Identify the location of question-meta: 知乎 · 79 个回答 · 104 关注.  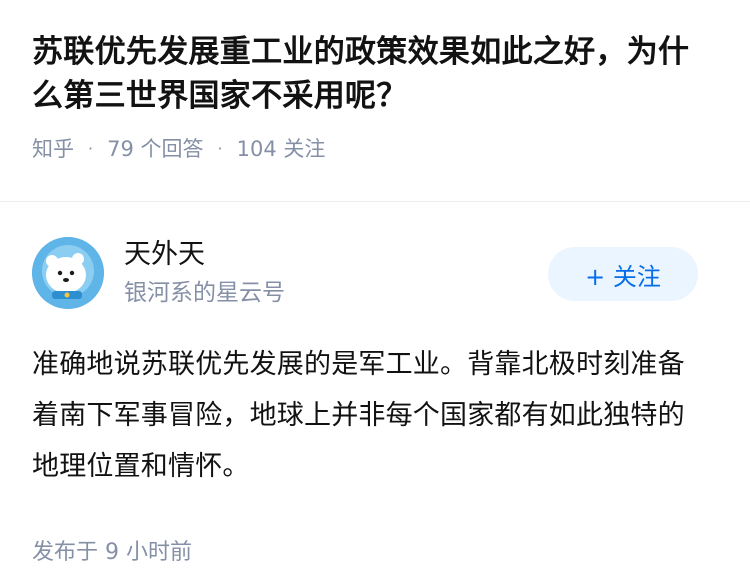
(375, 148).